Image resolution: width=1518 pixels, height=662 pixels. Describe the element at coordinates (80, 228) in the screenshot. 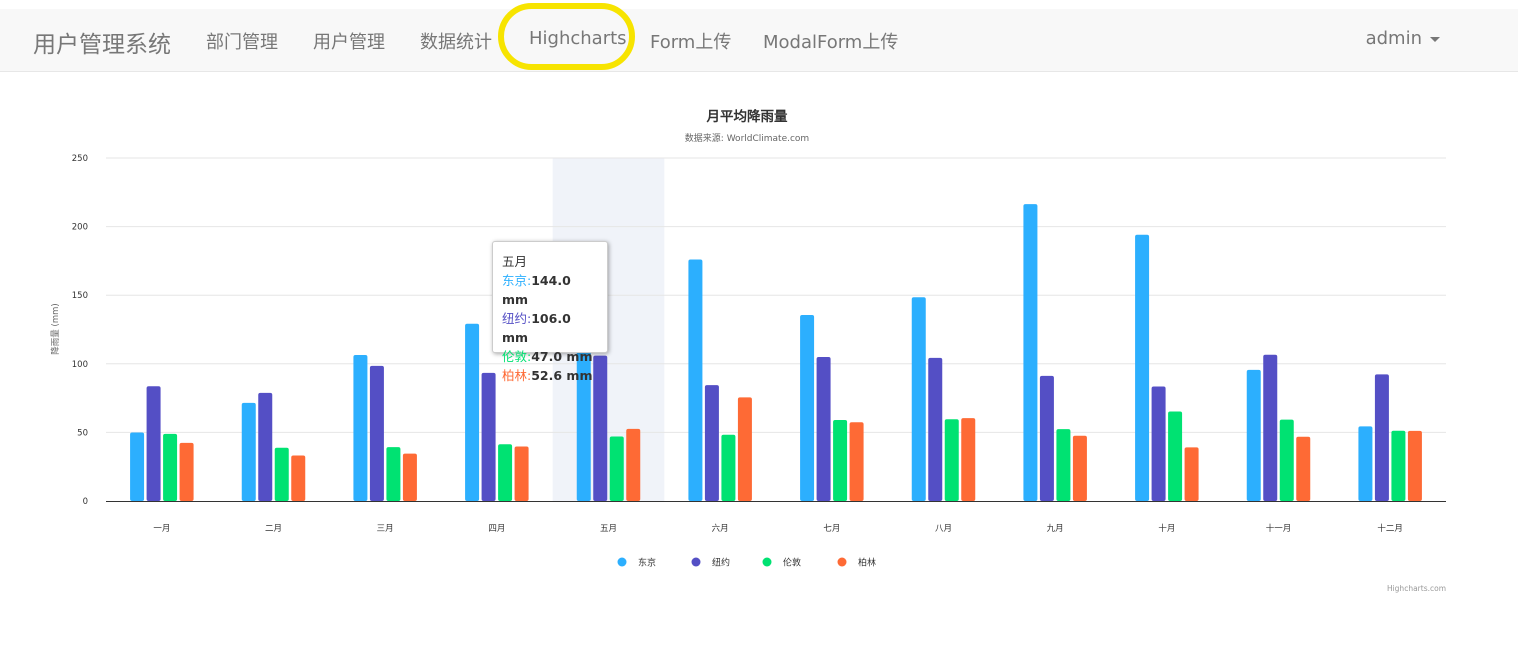

I see `y-tick-label: 200` at that location.